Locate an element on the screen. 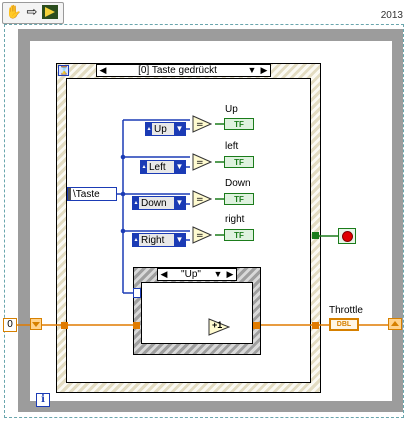 This screenshot has height=421, width=409. ring-constant-down: ▴ Down ▼ is located at coordinates (159, 203).